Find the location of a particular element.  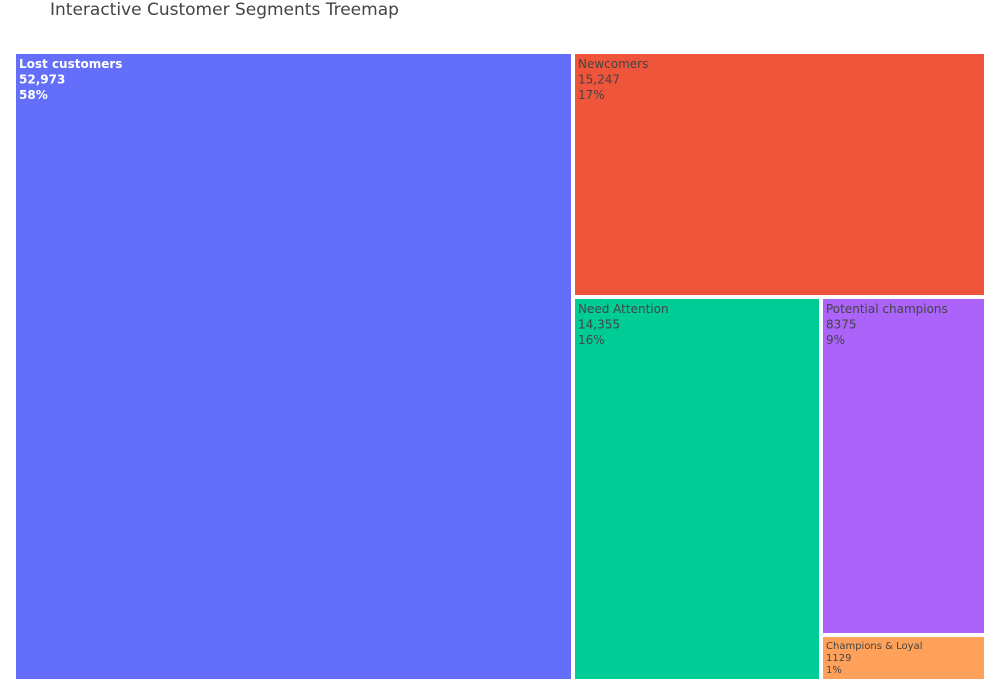

tile-label: Newcomers is located at coordinates (613, 64).